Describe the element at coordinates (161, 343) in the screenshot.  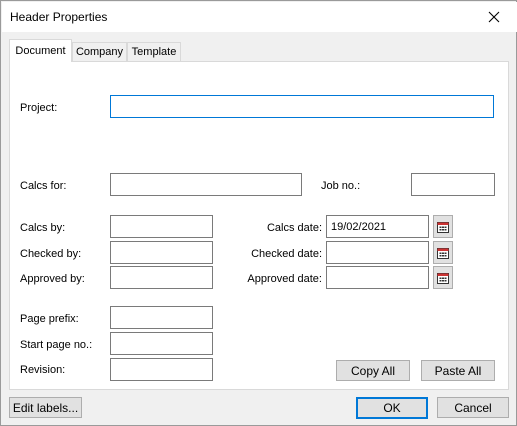
I see `start-page-no-input` at that location.